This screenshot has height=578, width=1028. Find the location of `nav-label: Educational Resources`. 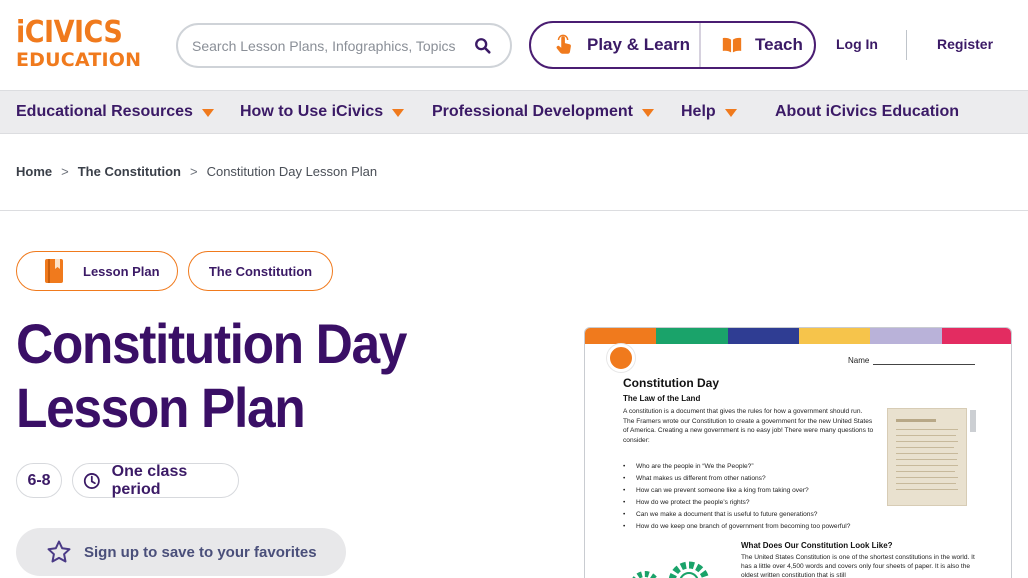

nav-label: Educational Resources is located at coordinates (104, 111).